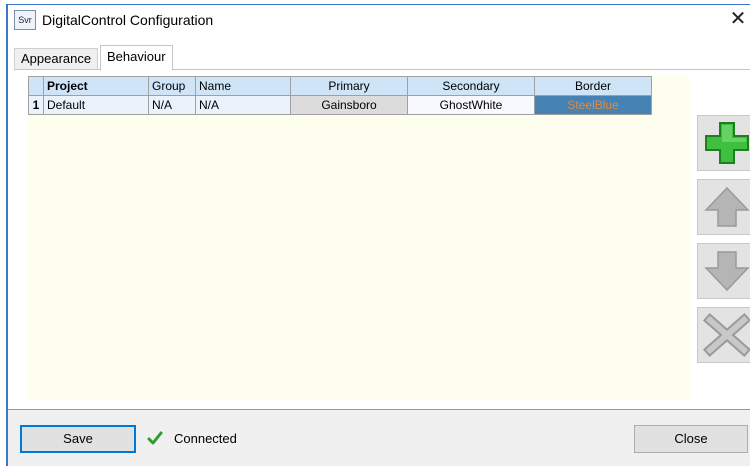  I want to click on row-number: 1, so click(36, 105).